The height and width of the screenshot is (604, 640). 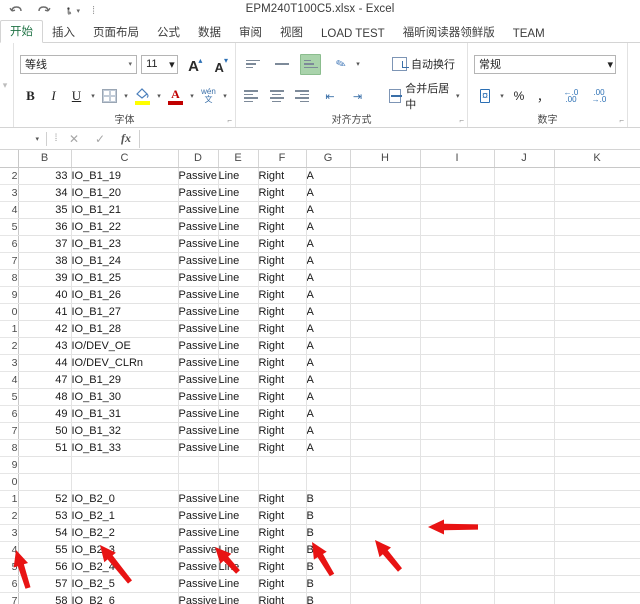 I want to click on table-row: 0 41 IO_B1_27 Passive Line Right A, so click(x=320, y=312).